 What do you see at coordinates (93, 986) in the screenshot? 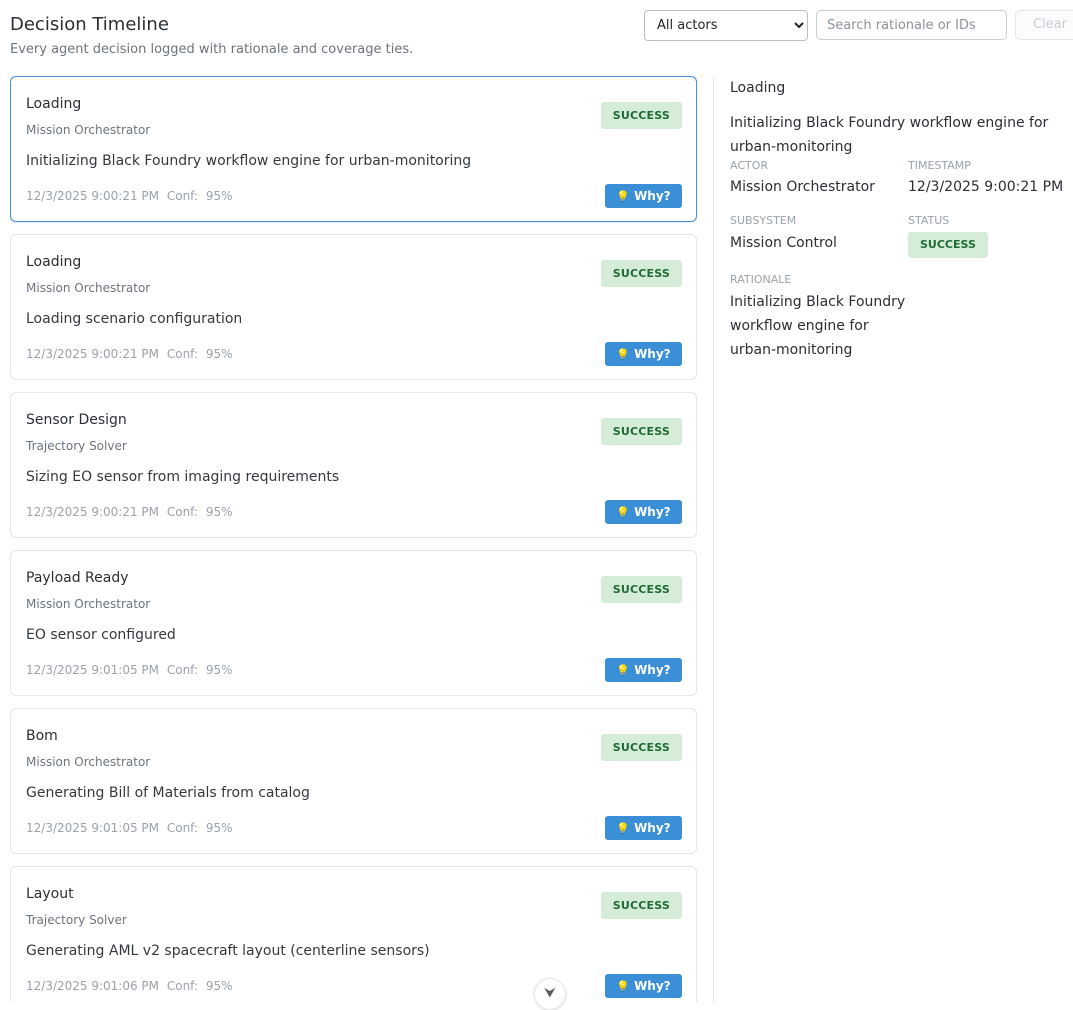
I see `card-timestamp: 12/3/2025 9:01:06 PM` at bounding box center [93, 986].